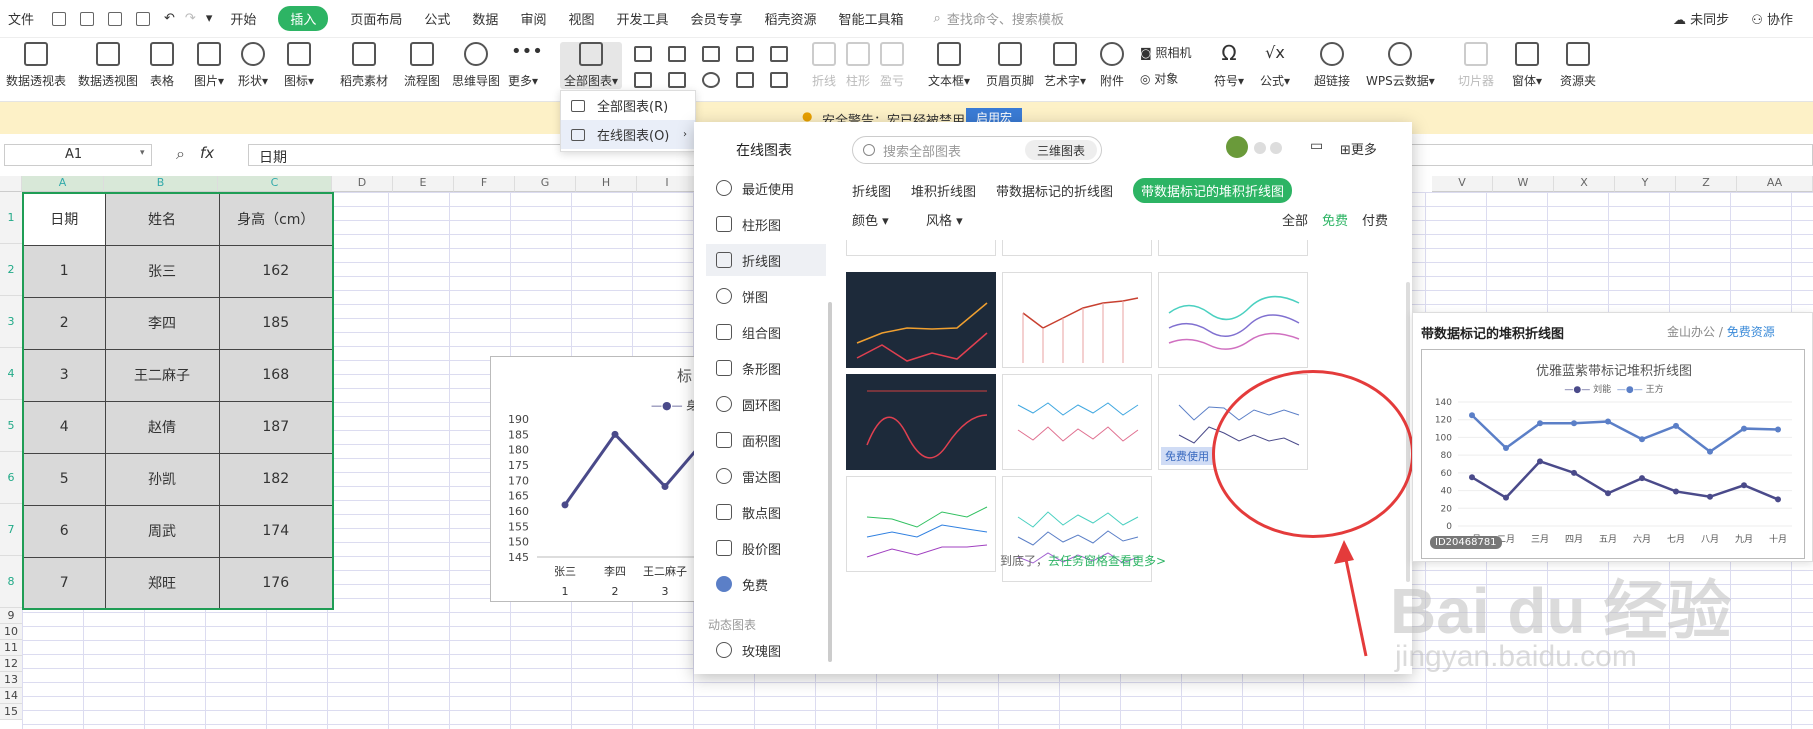  Describe the element at coordinates (858, 65) in the screenshot. I see `sparkline-column-button: 柱形` at that location.